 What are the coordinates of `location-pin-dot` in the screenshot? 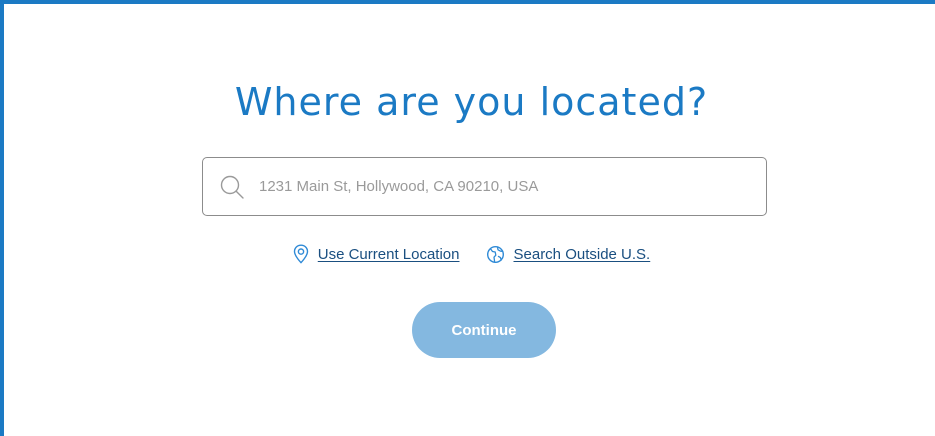 It's located at (301, 251).